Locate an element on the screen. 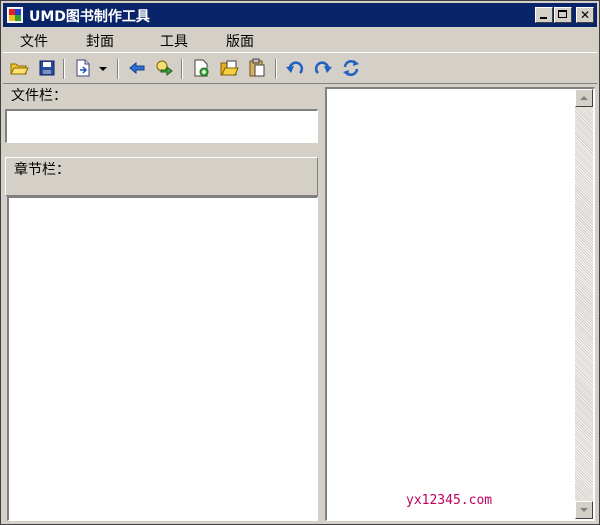 This screenshot has width=600, height=525. paste-icon is located at coordinates (257, 68).